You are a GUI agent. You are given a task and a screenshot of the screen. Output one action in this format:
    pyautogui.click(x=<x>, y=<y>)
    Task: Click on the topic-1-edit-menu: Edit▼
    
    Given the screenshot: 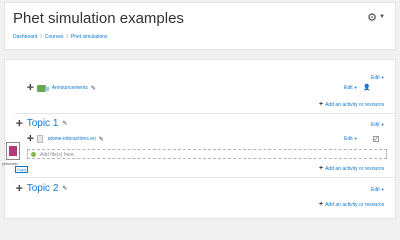 What is the action you would take?
    pyautogui.click(x=378, y=125)
    